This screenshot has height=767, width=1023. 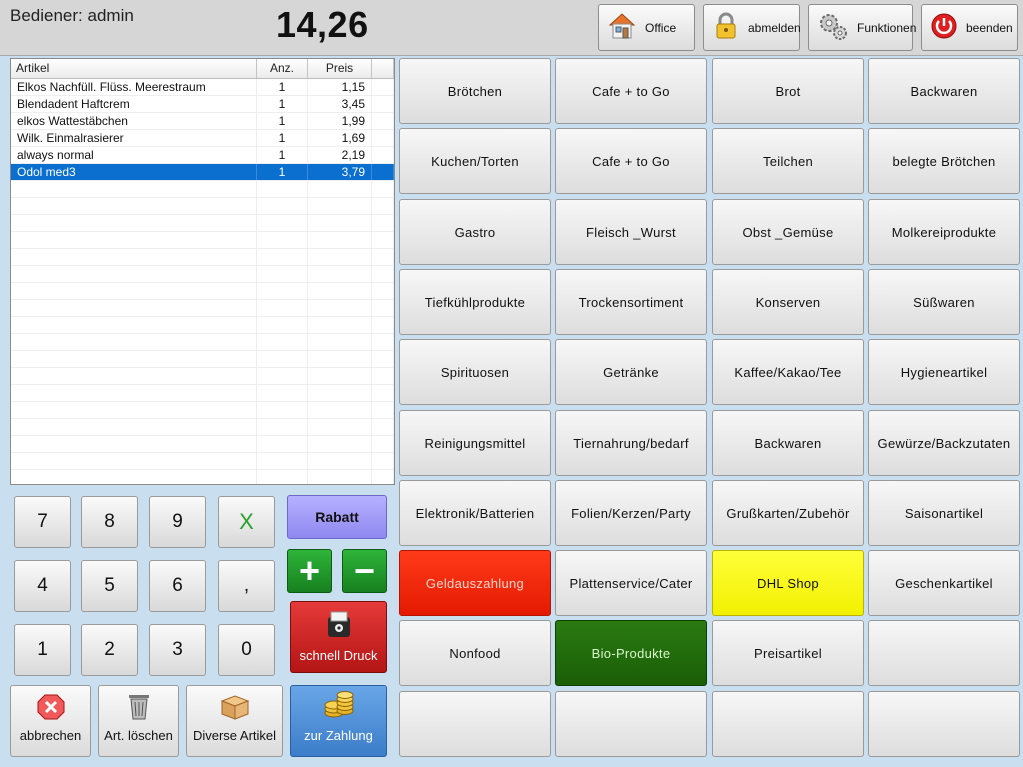 I want to click on key-0: 0, so click(x=246, y=650).